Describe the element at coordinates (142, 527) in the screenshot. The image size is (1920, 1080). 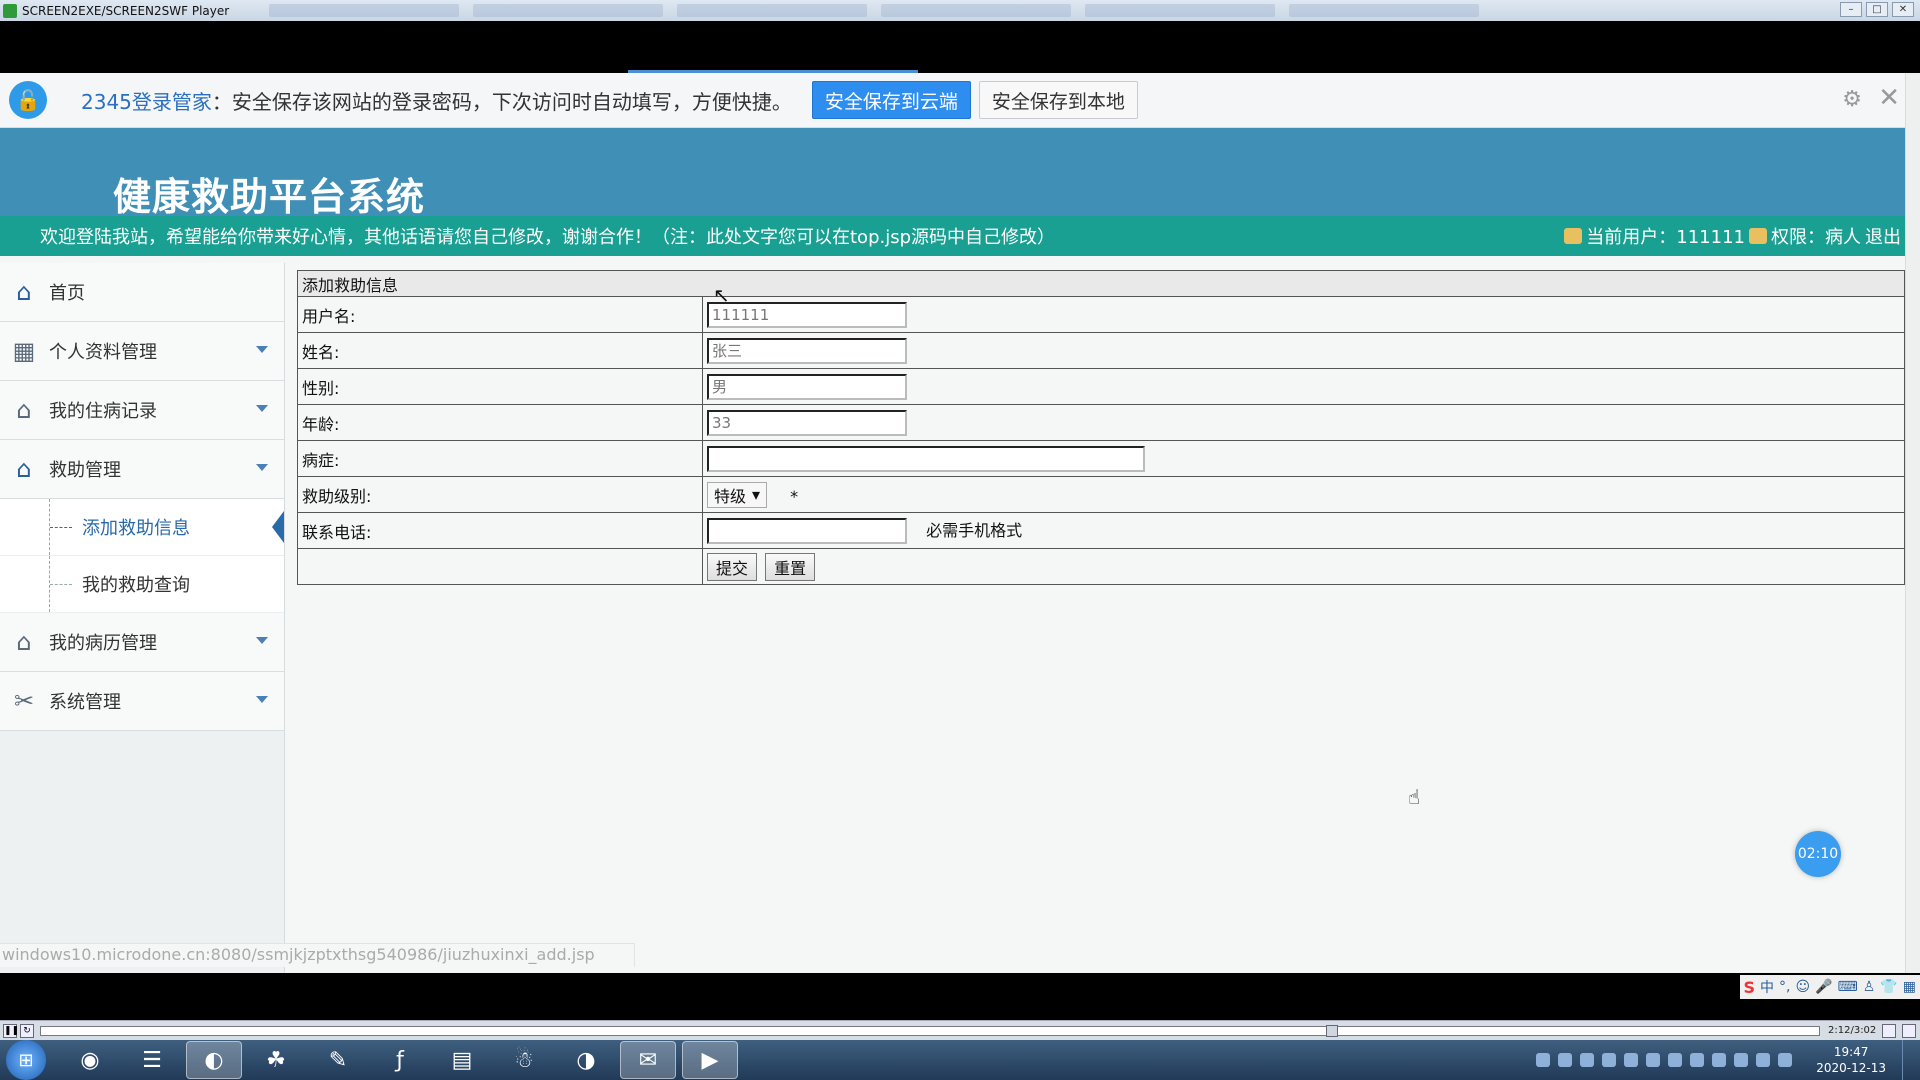
I see `sidebar-subitem-add-aid: 添加救助信息` at that location.